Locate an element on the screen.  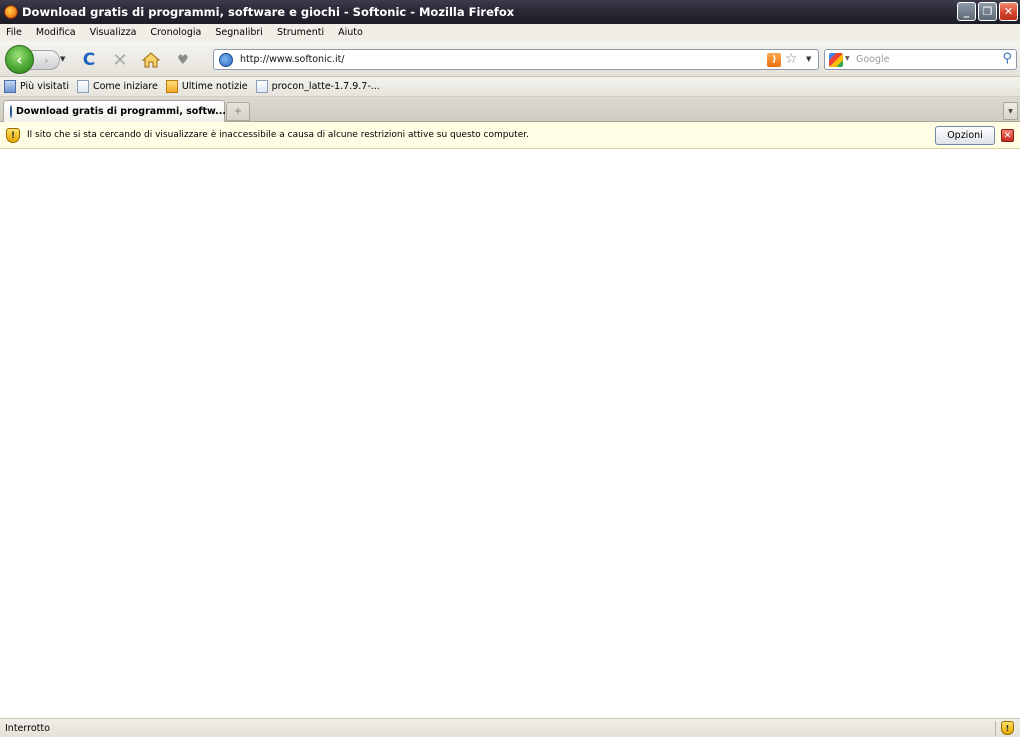
bookmark-label: Ultime notizie is located at coordinates (214, 86).